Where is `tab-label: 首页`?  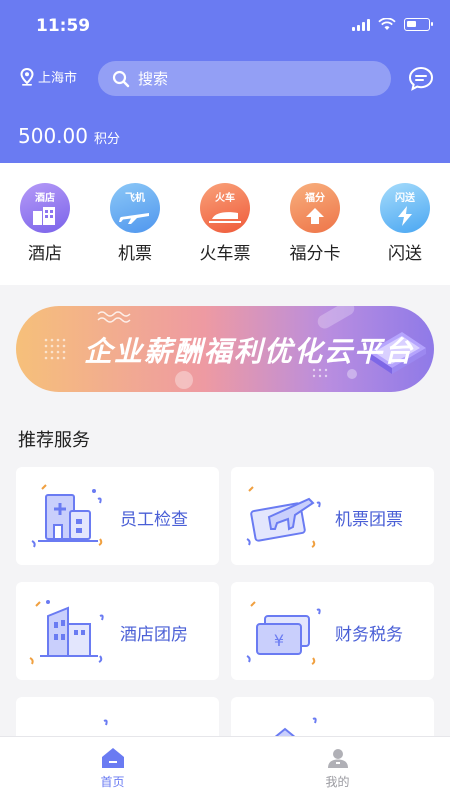
tab-label: 首页 is located at coordinates (112, 782).